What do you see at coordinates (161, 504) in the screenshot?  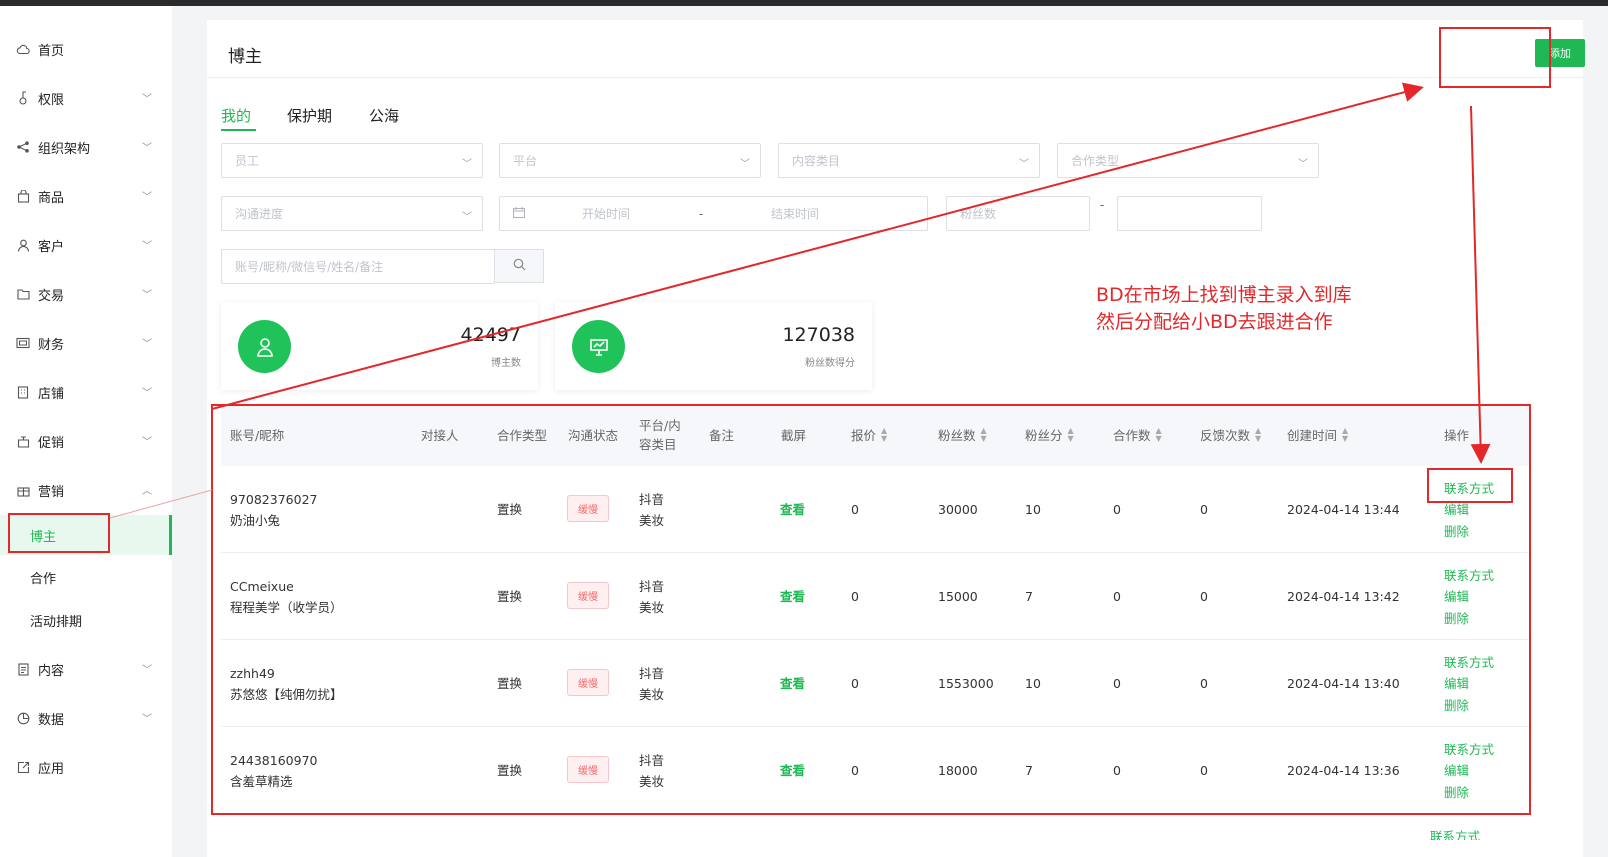 I see `annotation-connector-line` at bounding box center [161, 504].